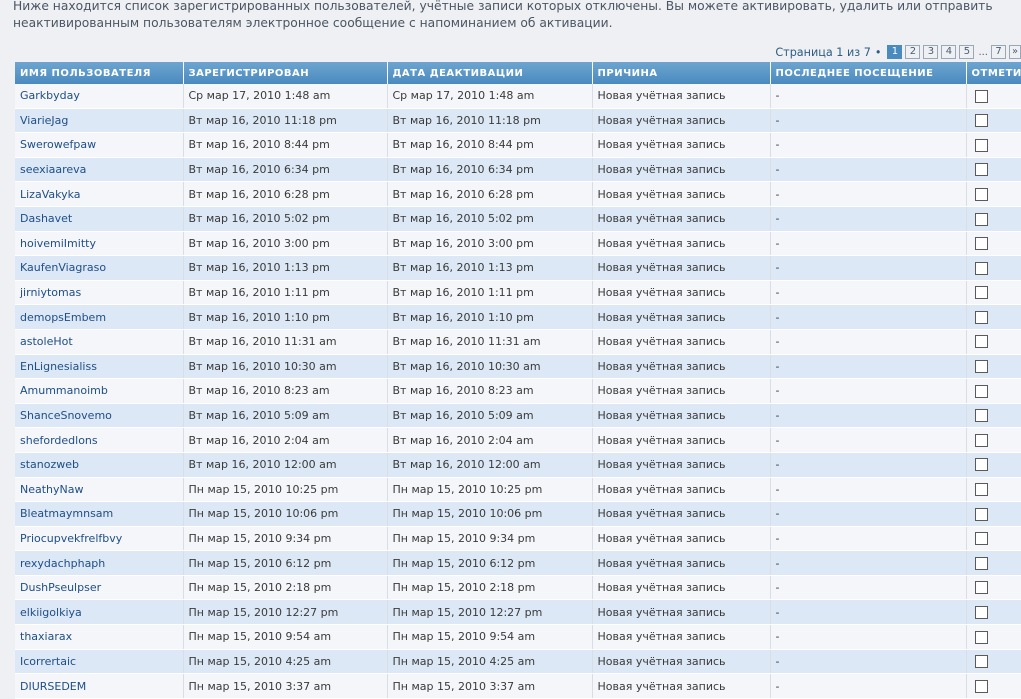  What do you see at coordinates (99, 637) in the screenshot?
I see `username-link: thaxiarax` at bounding box center [99, 637].